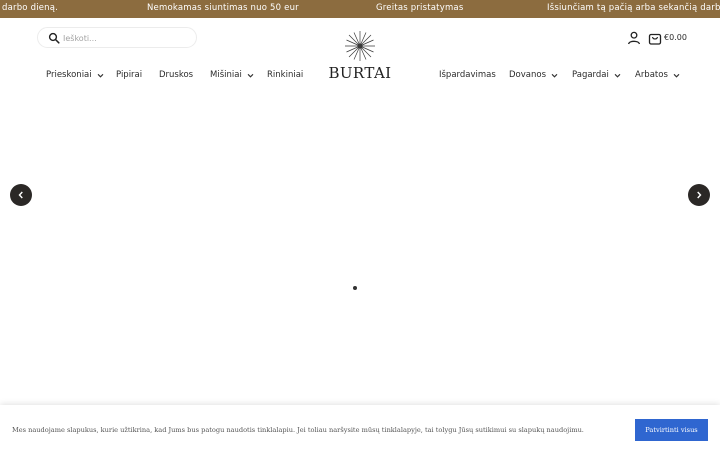 The height and width of the screenshot is (450, 720). I want to click on nav-item-pagardai: Pagardai, so click(596, 75).